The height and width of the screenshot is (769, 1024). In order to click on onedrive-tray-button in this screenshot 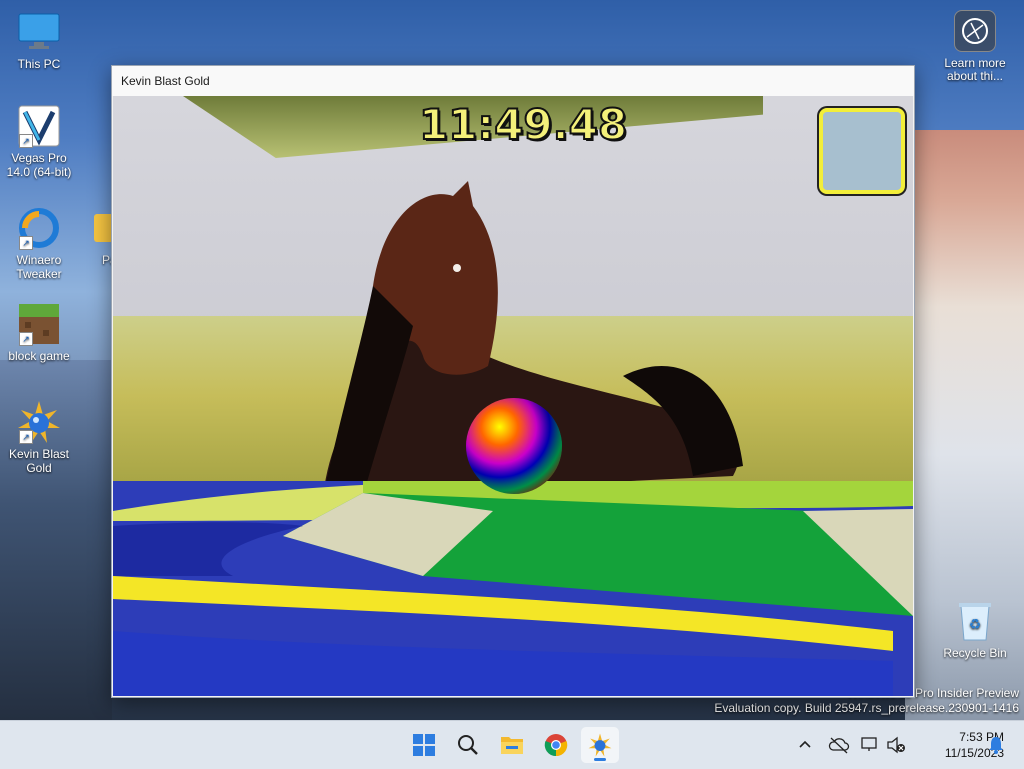, I will do `click(839, 745)`.